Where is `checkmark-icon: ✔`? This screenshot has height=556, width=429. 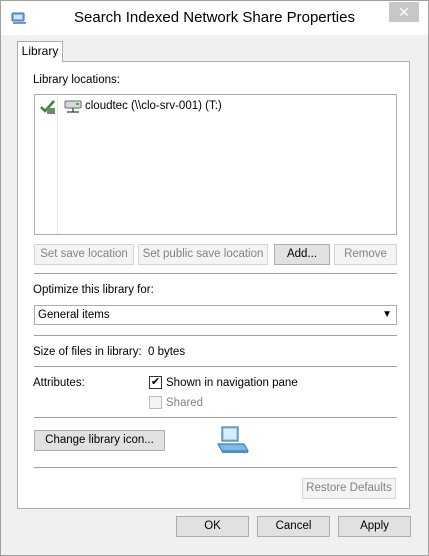
checkmark-icon: ✔ is located at coordinates (155, 382).